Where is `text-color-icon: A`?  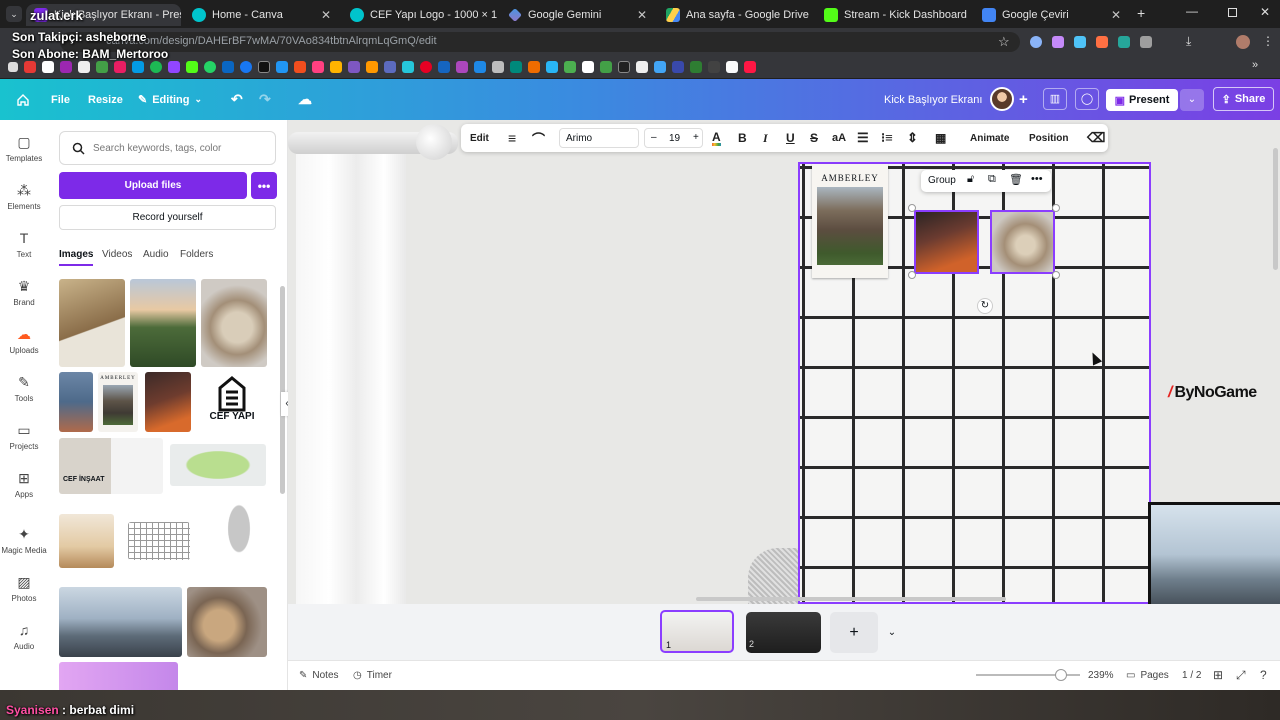
text-color-icon: A is located at coordinates (716, 138).